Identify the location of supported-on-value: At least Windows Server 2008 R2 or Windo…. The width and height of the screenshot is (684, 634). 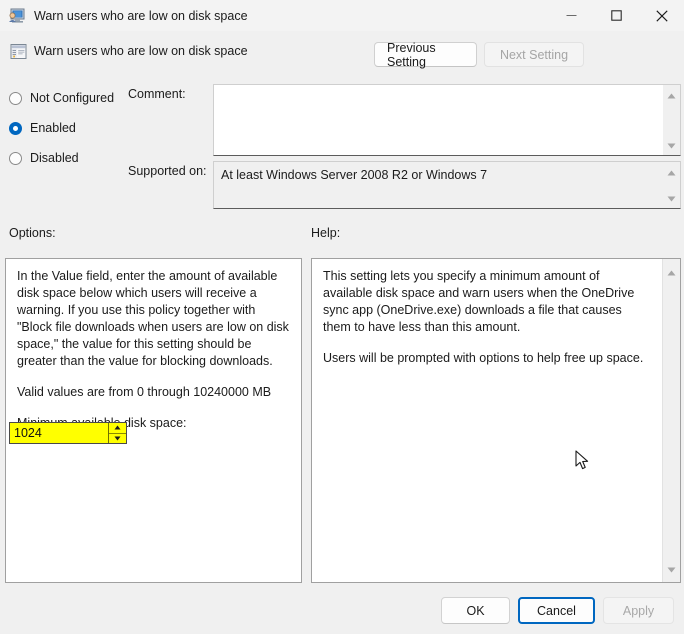
(438, 185).